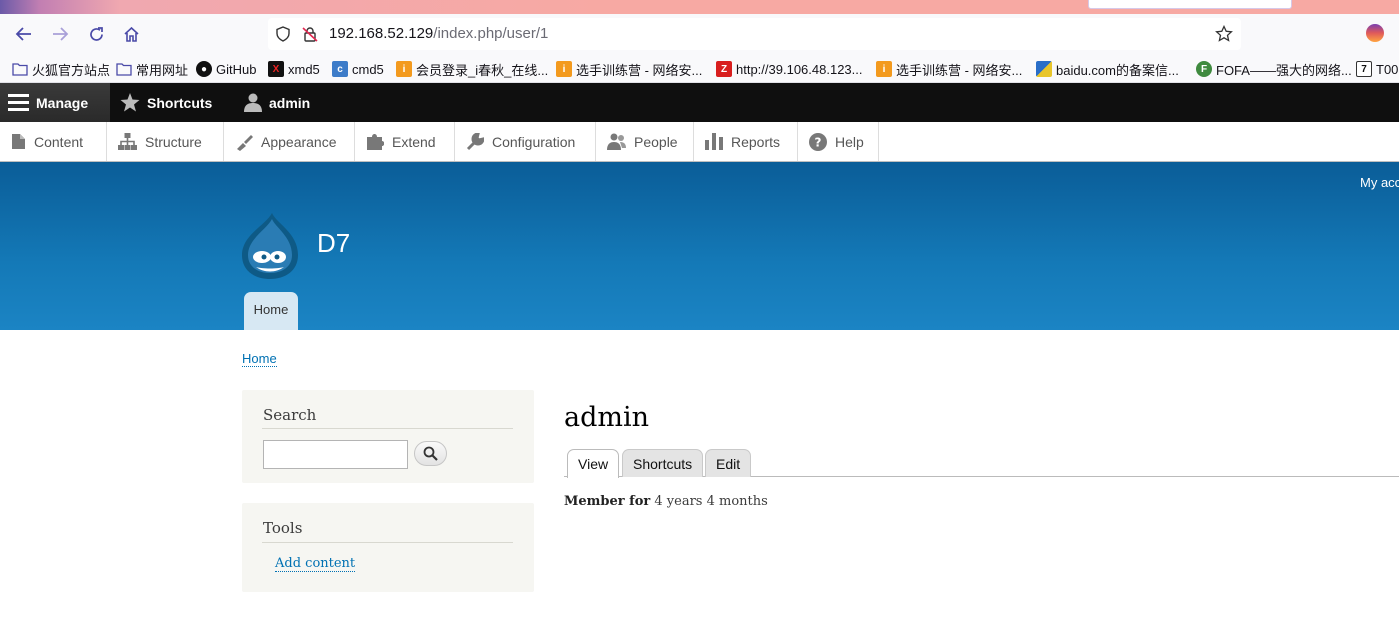  I want to click on popup-edge, so click(1190, 4).